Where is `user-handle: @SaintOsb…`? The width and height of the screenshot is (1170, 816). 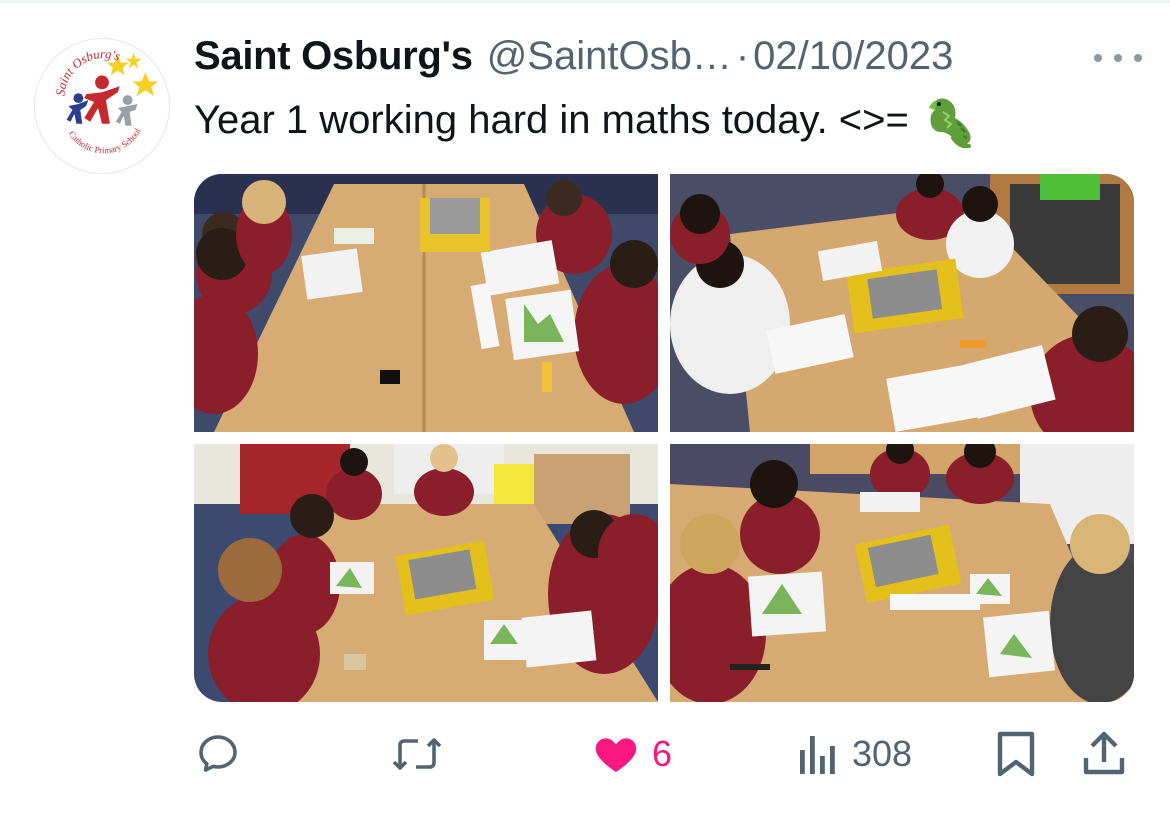
user-handle: @SaintOsb… is located at coordinates (609, 56).